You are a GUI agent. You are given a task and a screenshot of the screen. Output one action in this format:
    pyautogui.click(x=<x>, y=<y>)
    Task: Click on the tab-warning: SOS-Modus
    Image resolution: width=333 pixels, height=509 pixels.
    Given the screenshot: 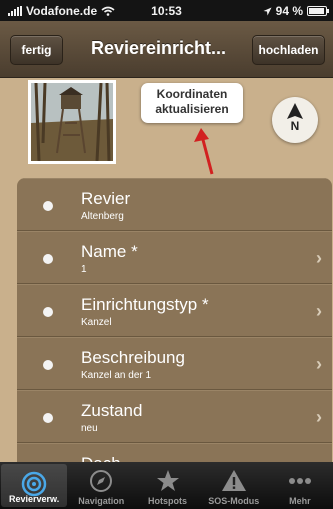 What is the action you would take?
    pyautogui.click(x=234, y=485)
    